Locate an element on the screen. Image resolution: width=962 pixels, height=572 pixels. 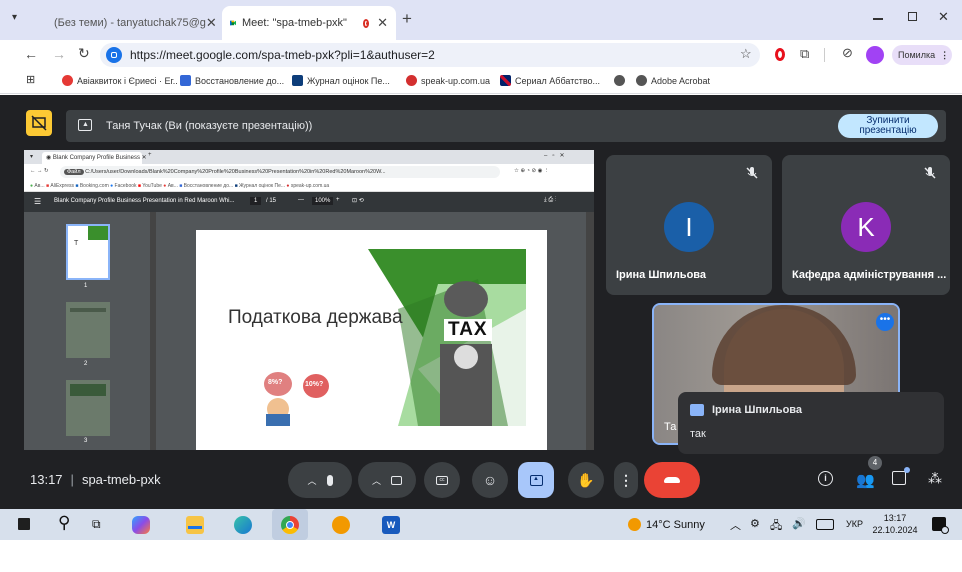
info-icon: i is located at coordinates (825, 478).